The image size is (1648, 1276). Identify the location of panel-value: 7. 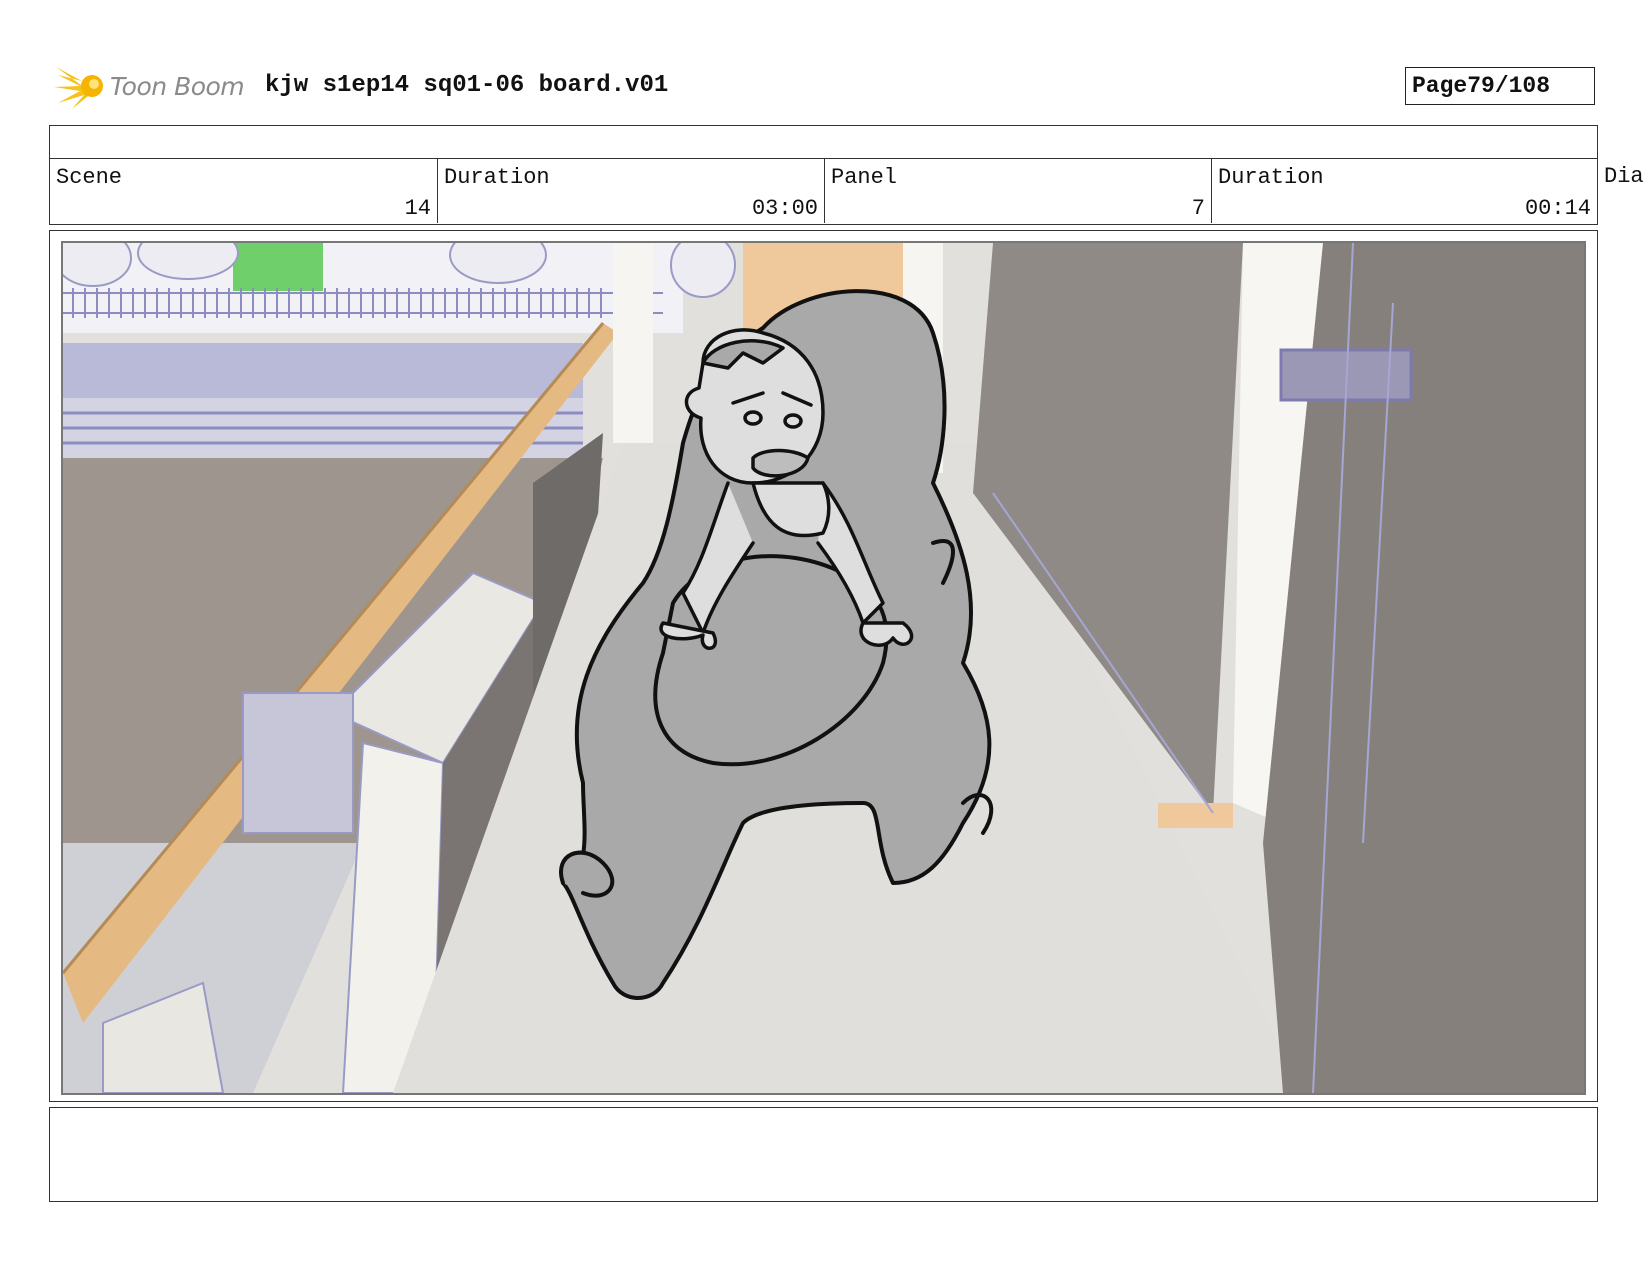
(1198, 208).